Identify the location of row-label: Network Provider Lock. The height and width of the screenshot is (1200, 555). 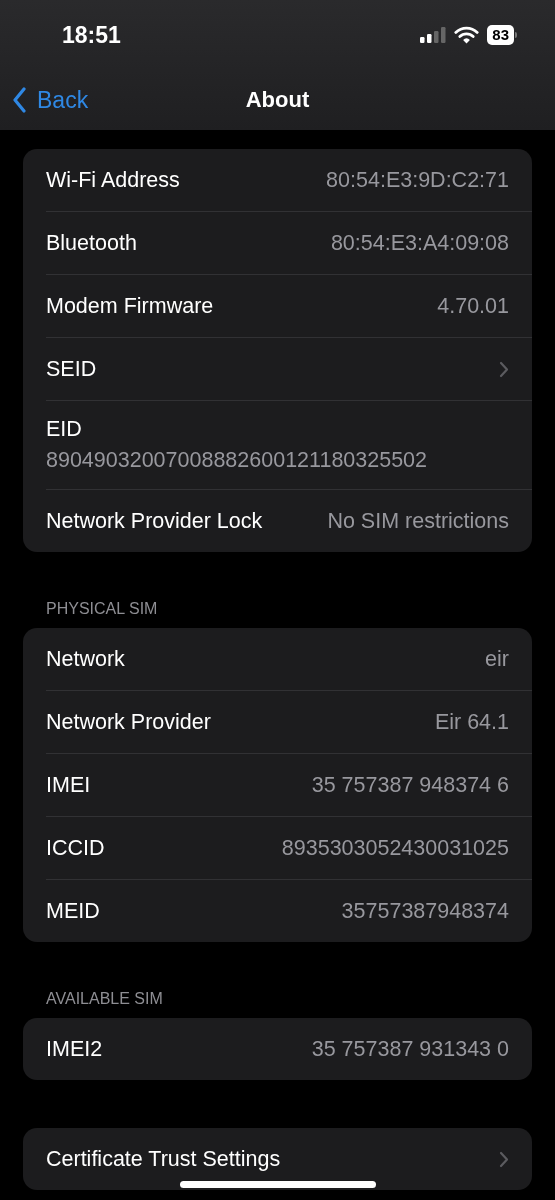
(154, 521).